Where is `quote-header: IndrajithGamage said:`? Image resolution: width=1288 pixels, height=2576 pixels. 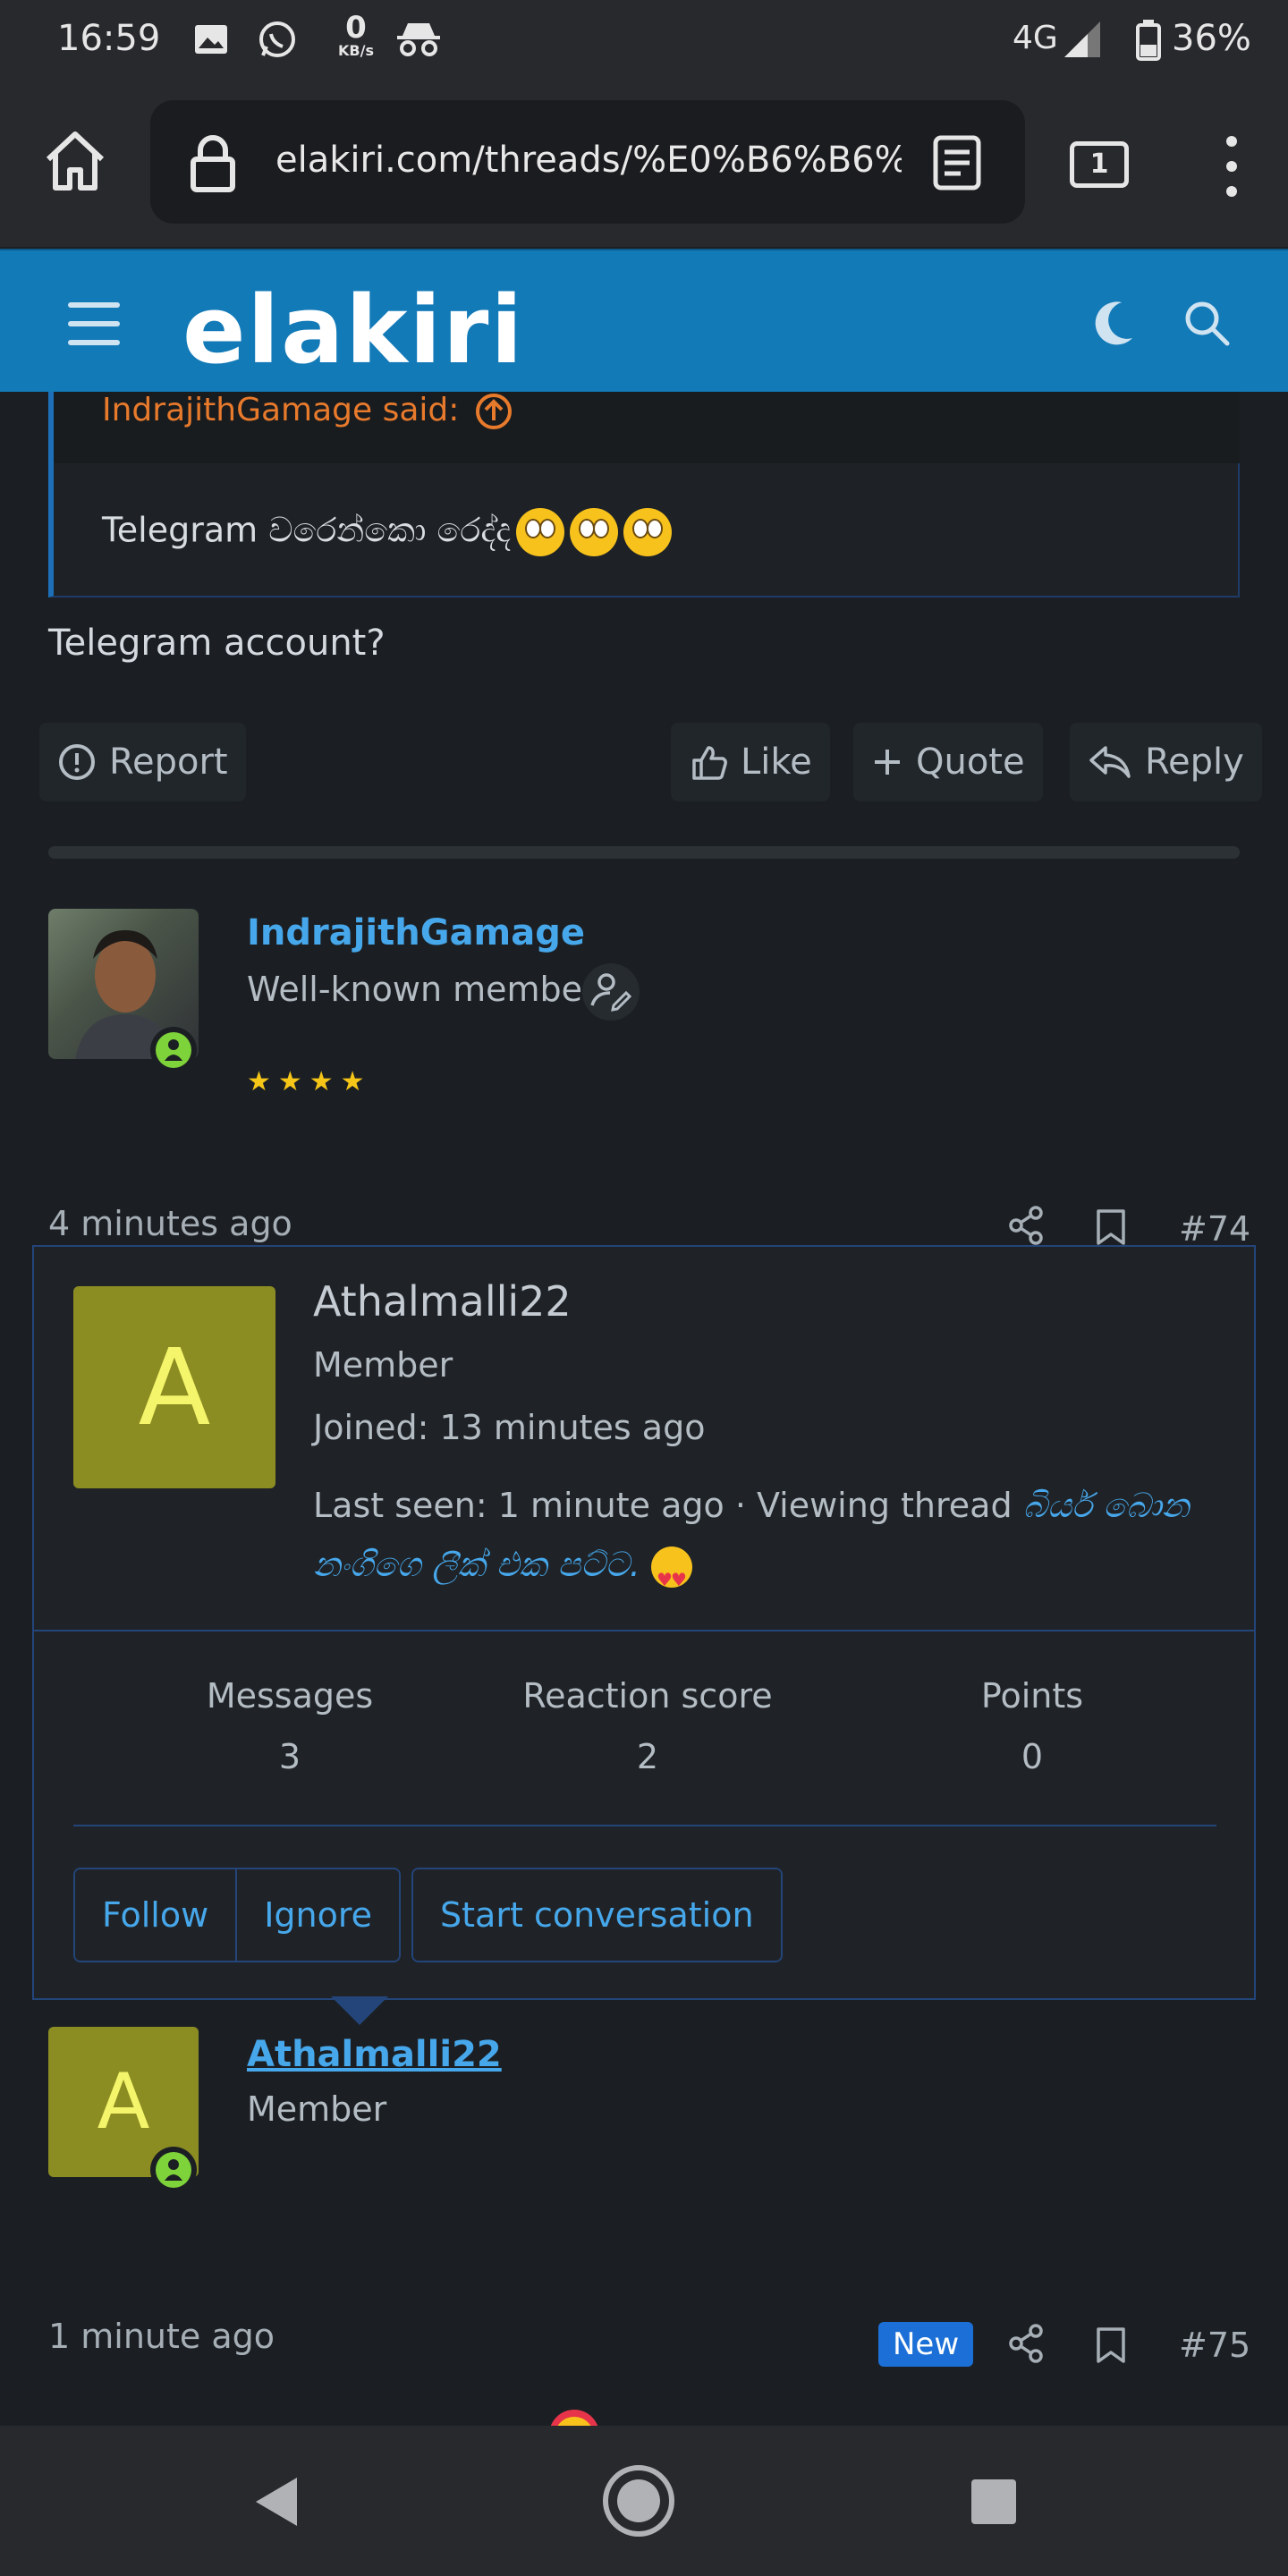
quote-header: IndrajithGamage said: is located at coordinates (647, 427).